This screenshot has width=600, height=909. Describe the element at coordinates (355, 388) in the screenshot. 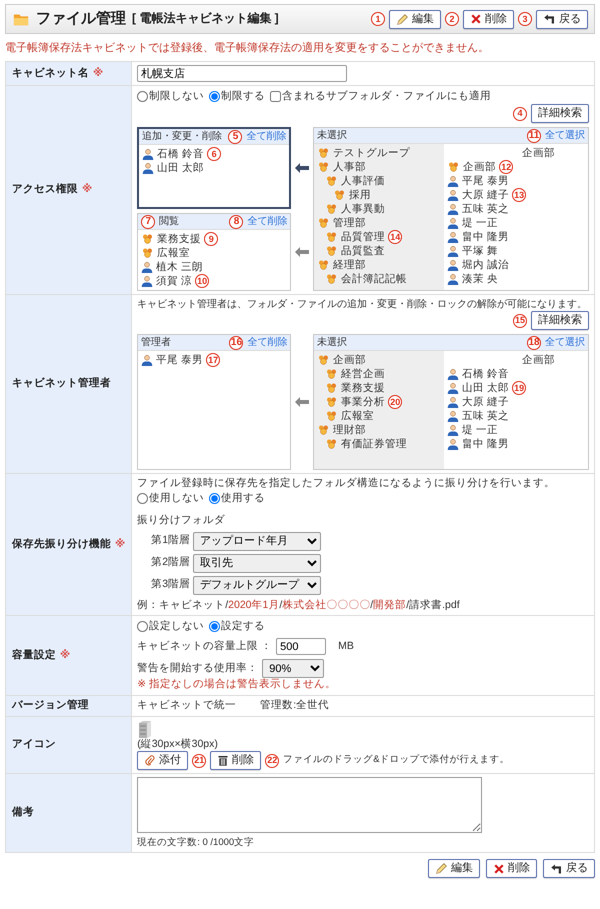

I see `tree-node: 業務支援` at that location.